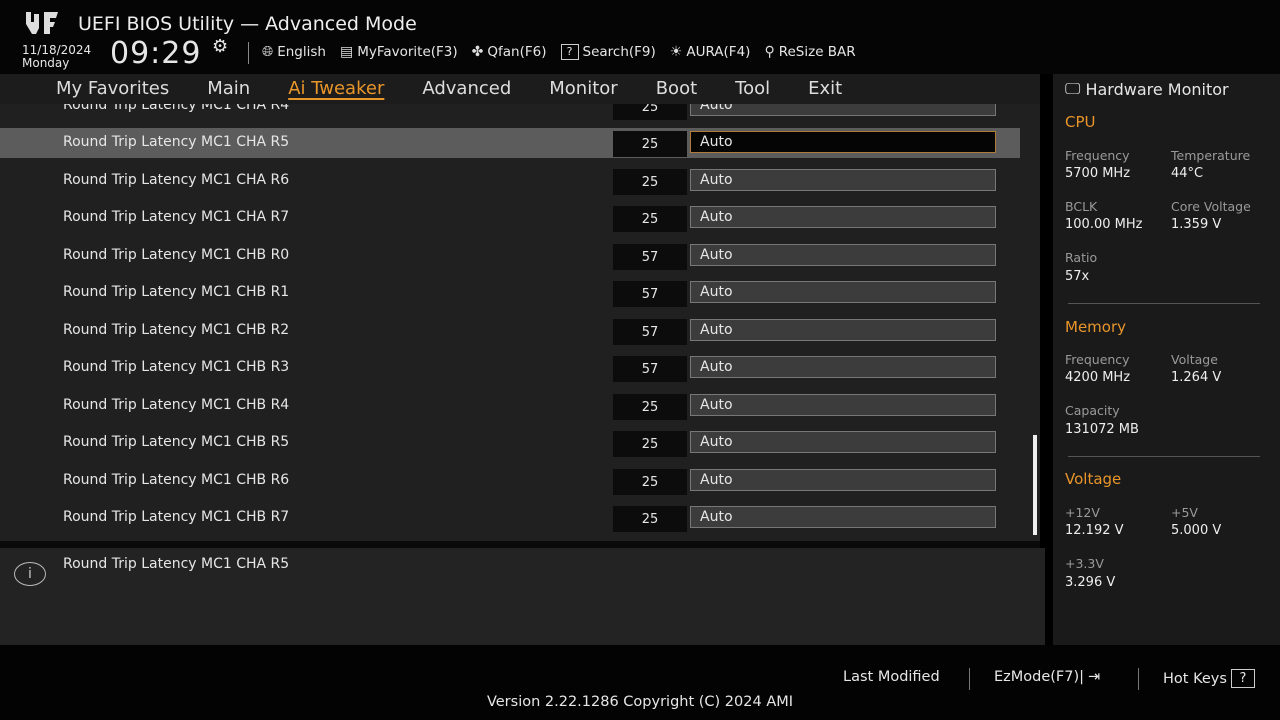  What do you see at coordinates (1081, 206) in the screenshot?
I see `bclk-label: BCLK` at bounding box center [1081, 206].